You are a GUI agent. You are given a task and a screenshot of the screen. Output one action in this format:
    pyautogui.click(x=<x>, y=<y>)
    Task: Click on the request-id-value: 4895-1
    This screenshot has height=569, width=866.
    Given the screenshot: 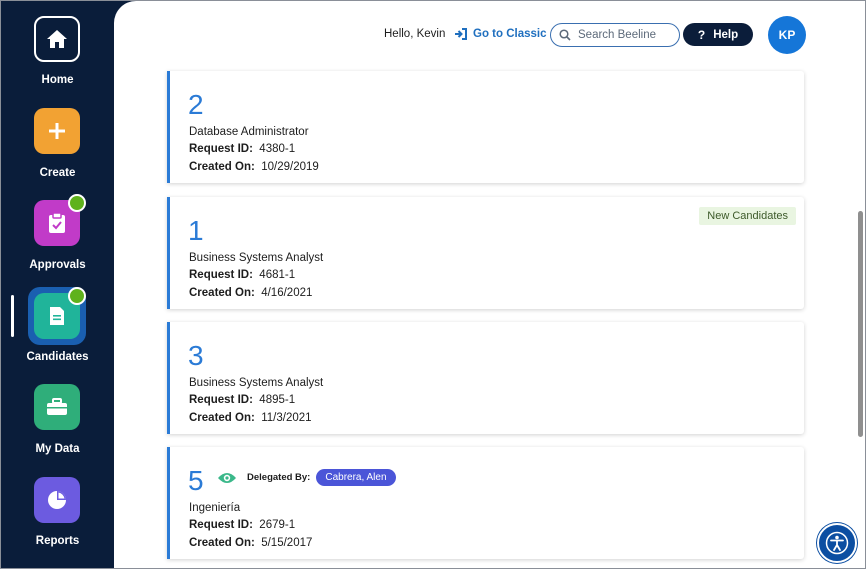 What is the action you would take?
    pyautogui.click(x=277, y=400)
    